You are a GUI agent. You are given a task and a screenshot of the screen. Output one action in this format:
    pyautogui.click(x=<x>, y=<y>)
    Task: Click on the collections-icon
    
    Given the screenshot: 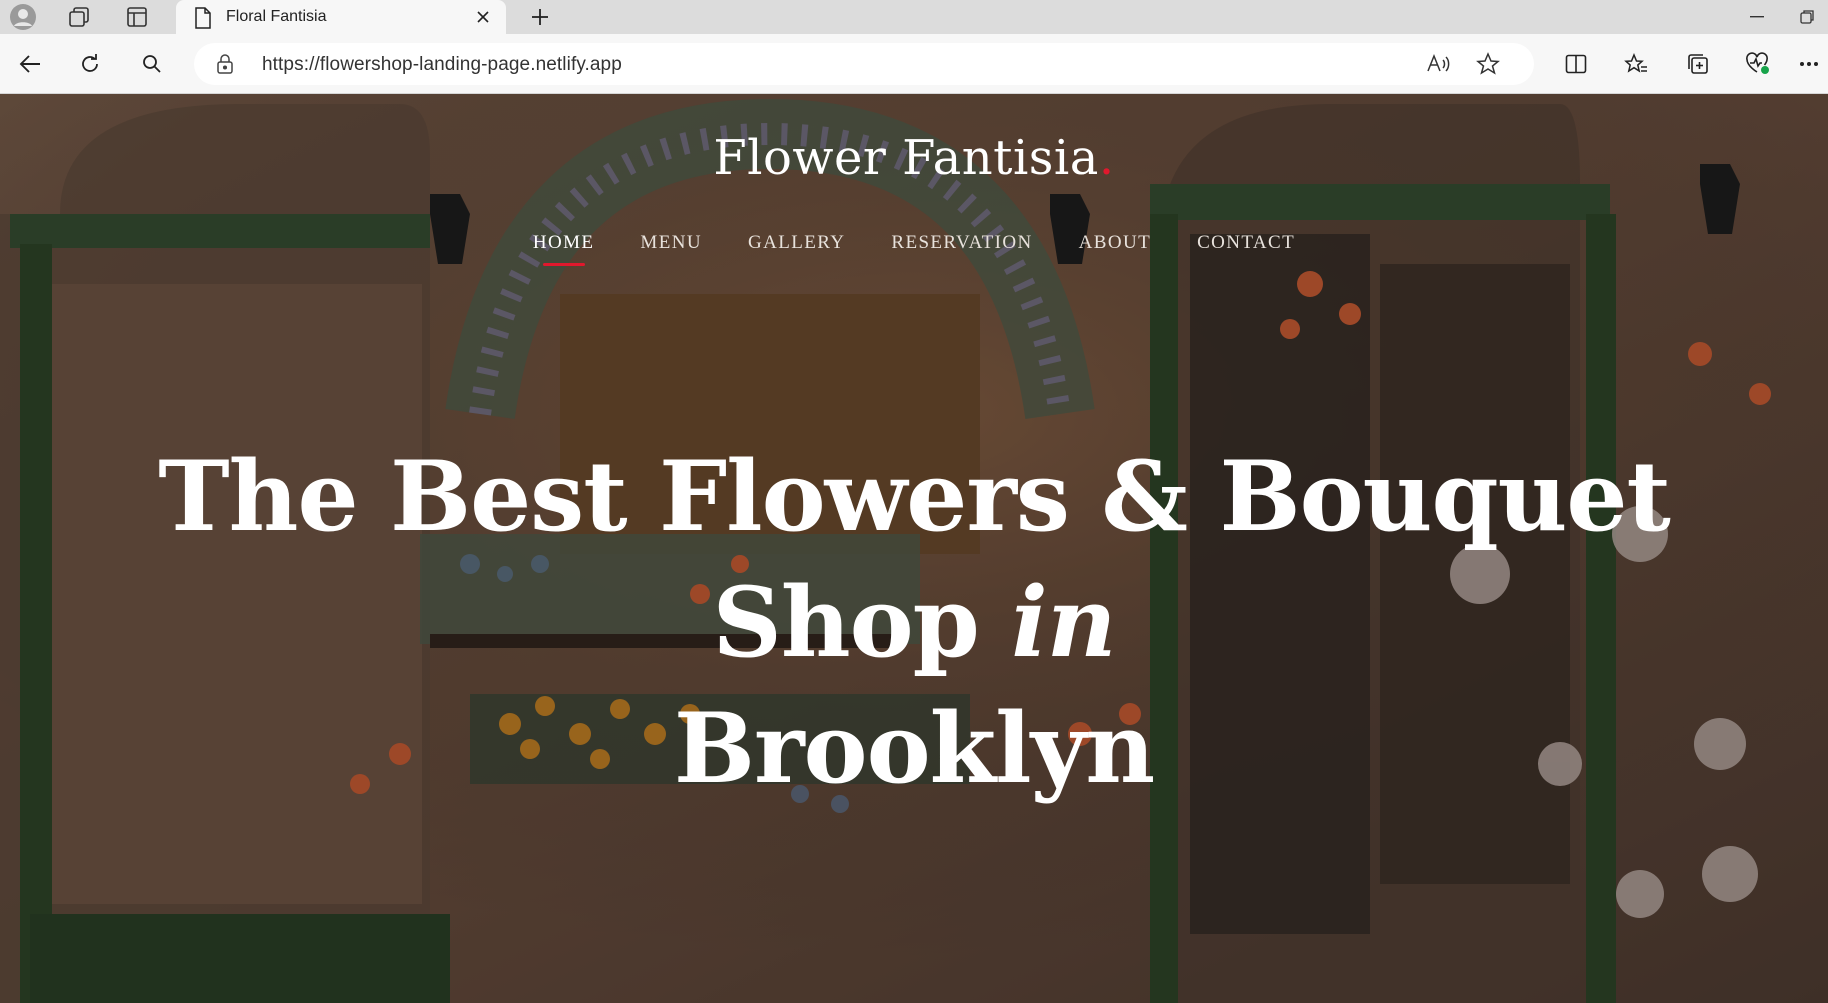 What is the action you would take?
    pyautogui.click(x=79, y=17)
    